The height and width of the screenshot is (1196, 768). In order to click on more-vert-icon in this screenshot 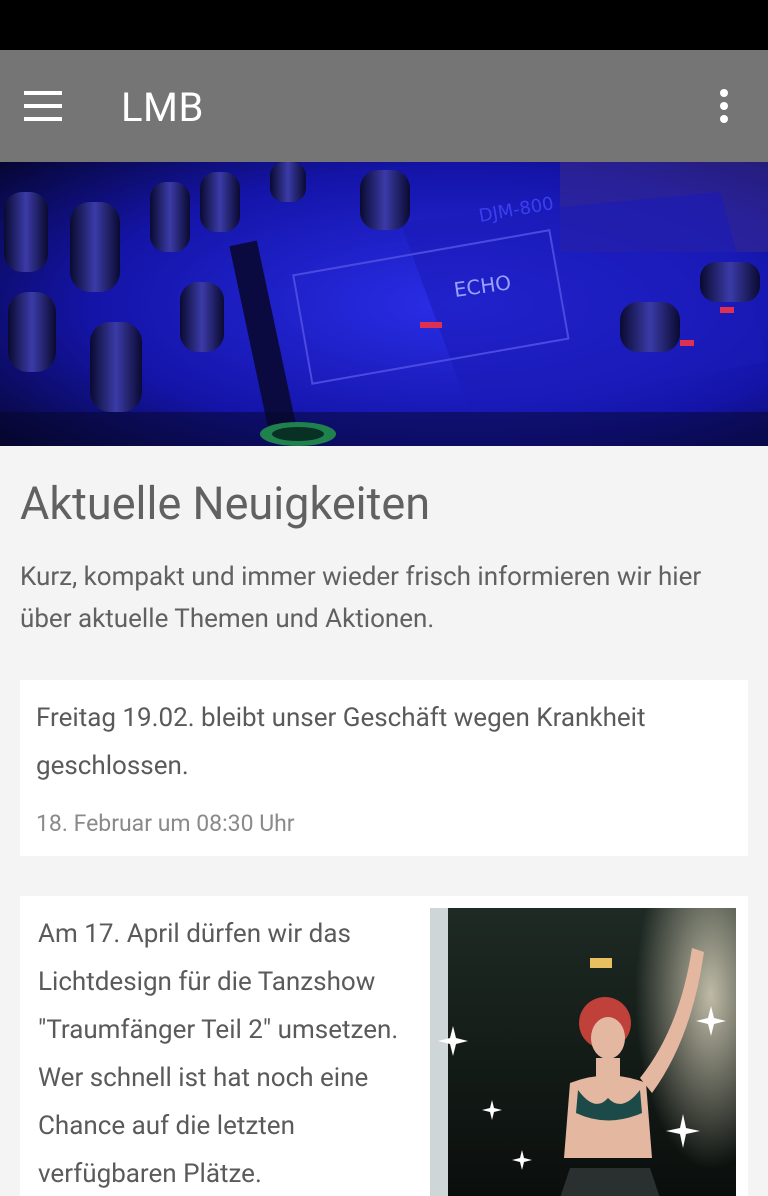, I will do `click(724, 106)`.